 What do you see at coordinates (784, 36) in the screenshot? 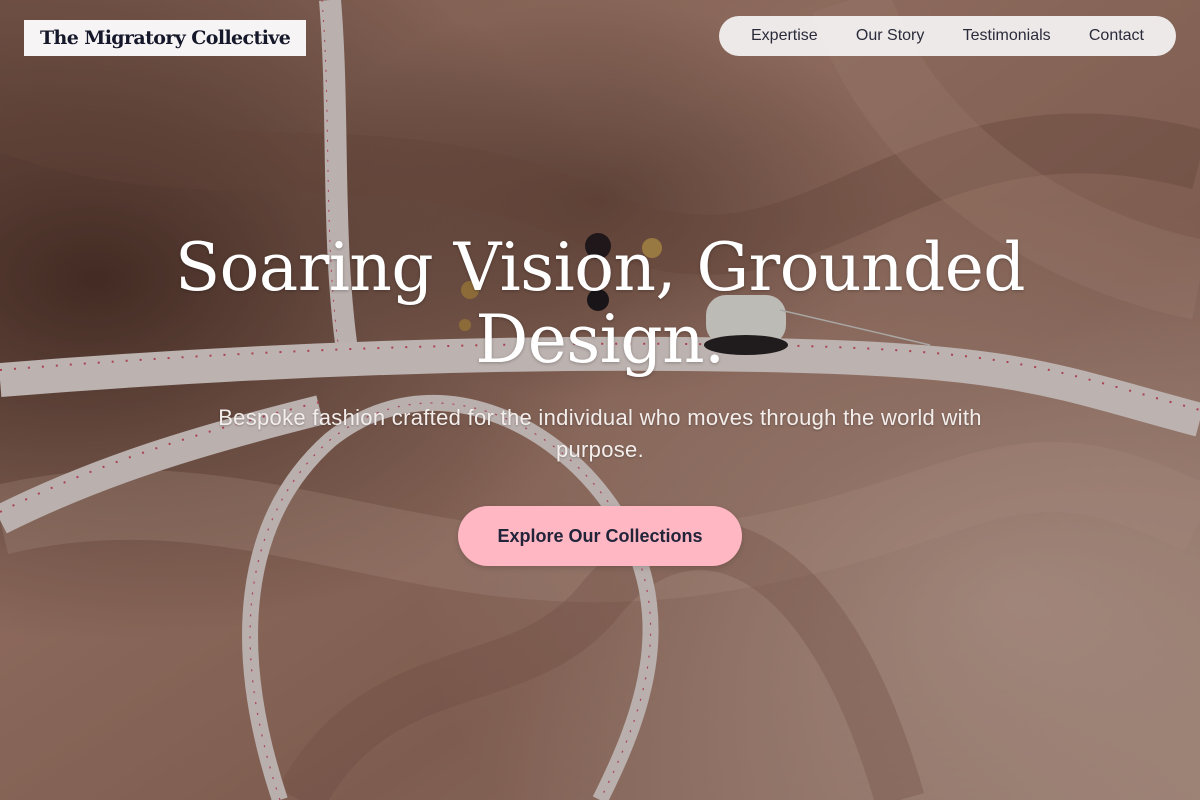
I see `nav-item-expertise: Expertise` at bounding box center [784, 36].